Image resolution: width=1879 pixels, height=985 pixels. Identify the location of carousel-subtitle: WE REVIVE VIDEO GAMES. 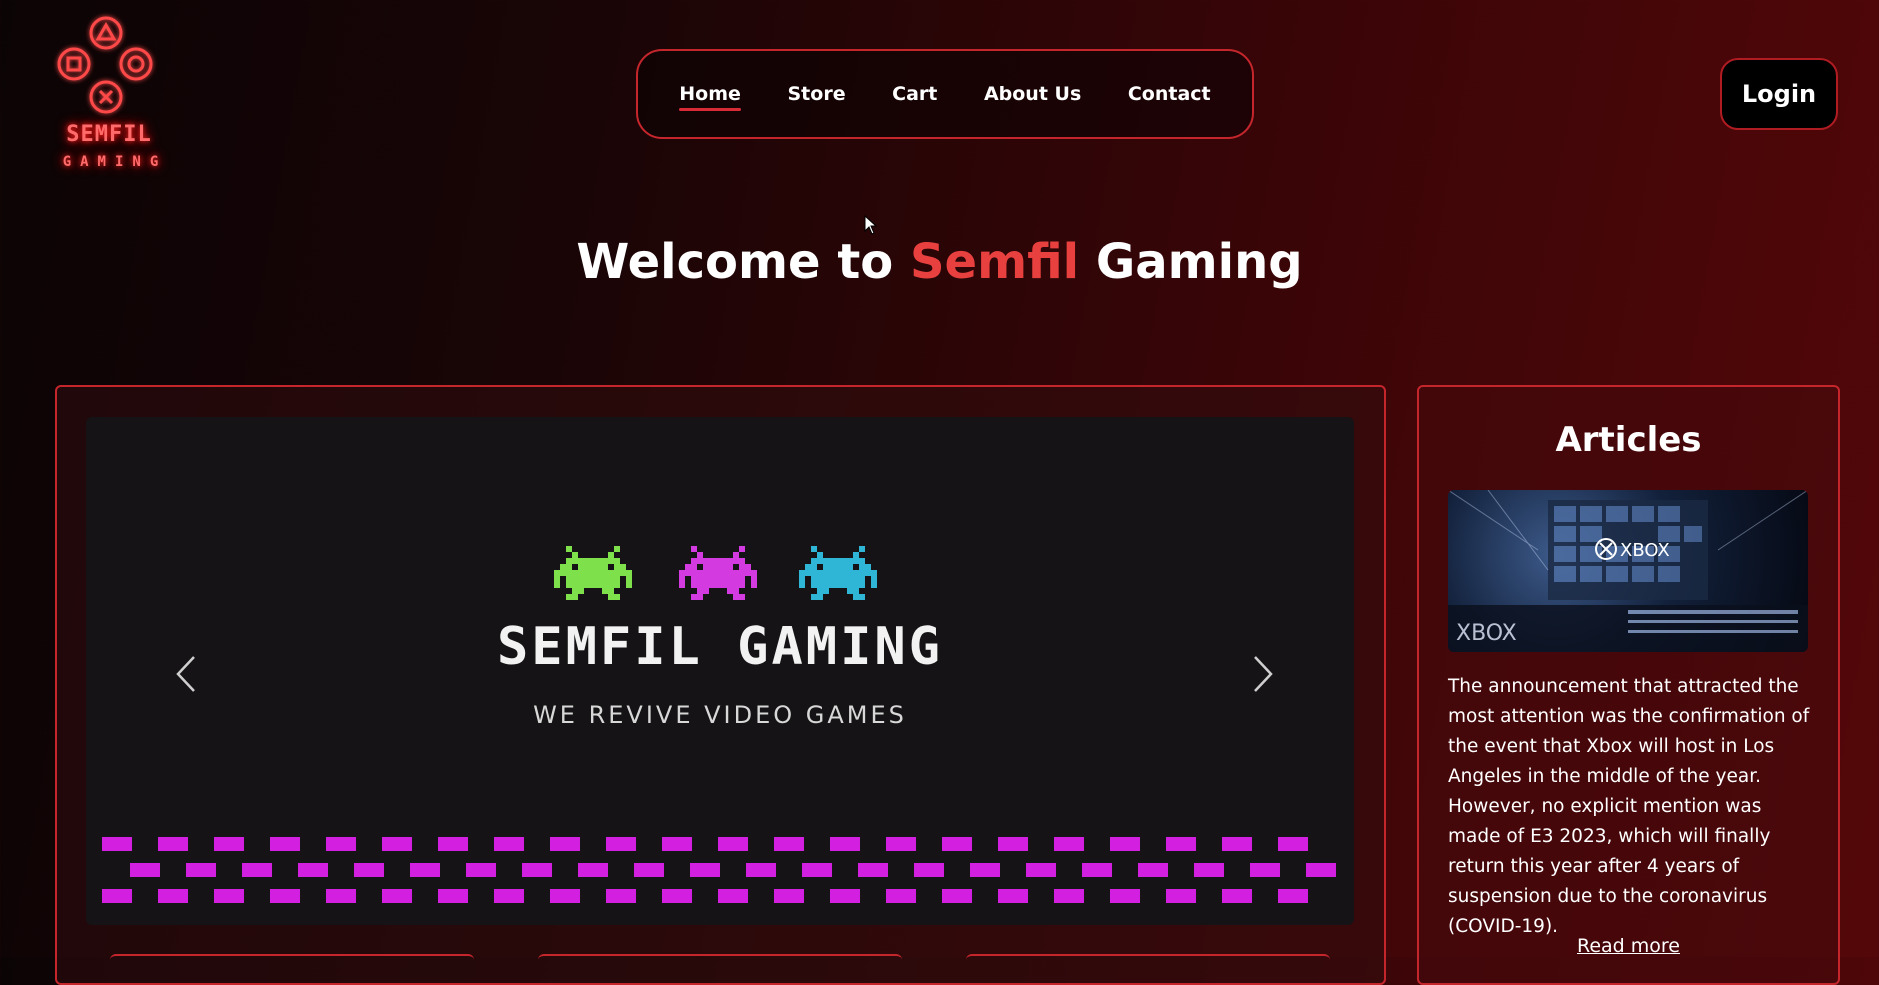
(720, 715).